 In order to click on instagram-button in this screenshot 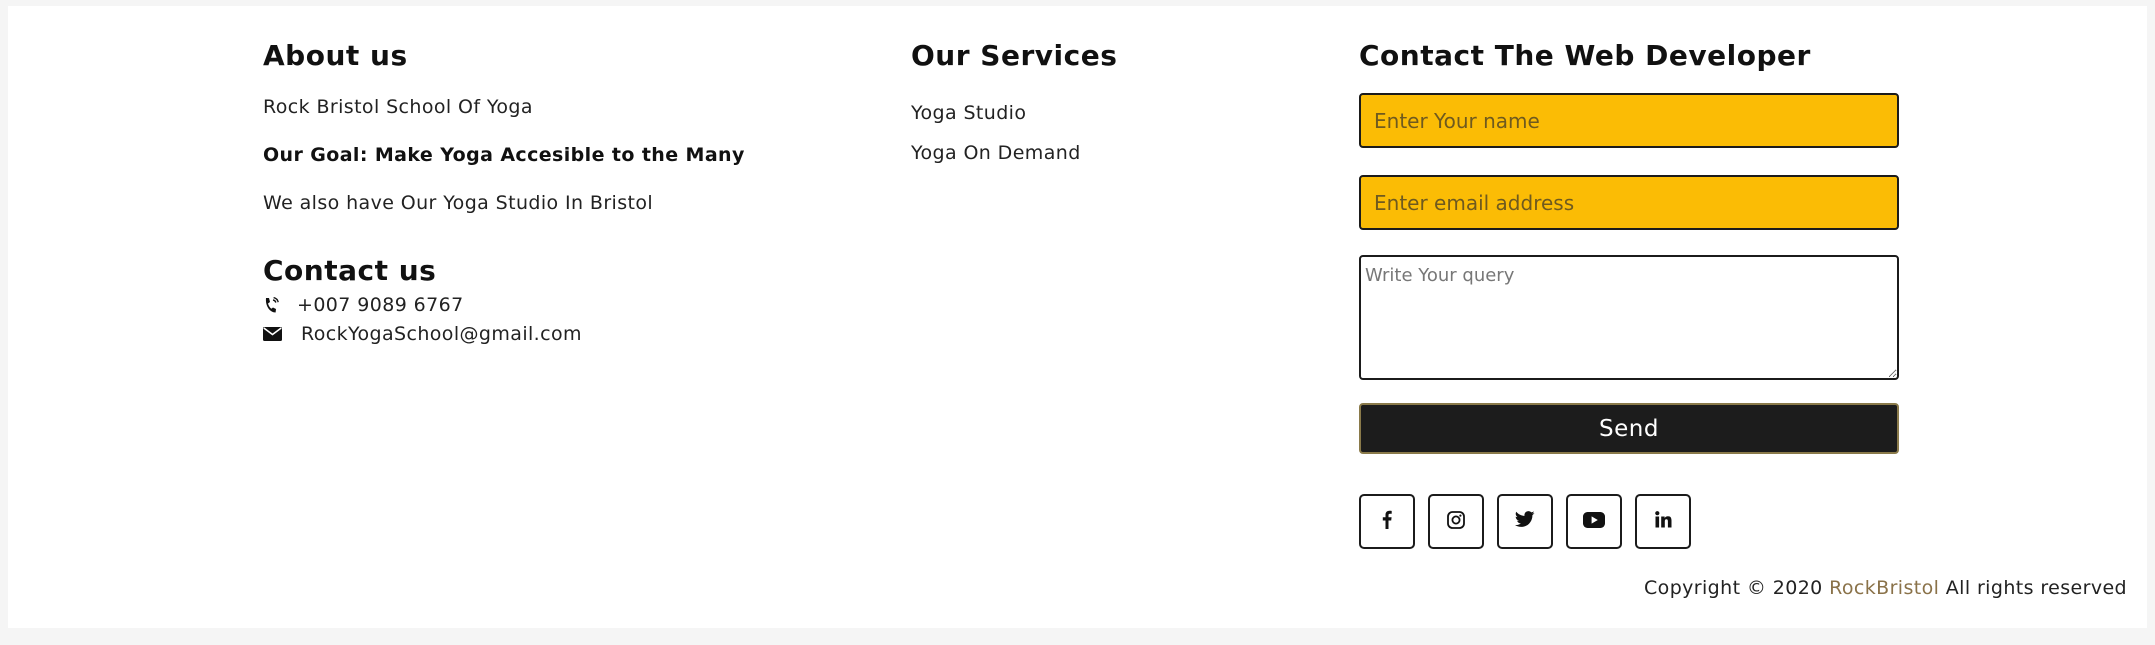, I will do `click(1456, 521)`.